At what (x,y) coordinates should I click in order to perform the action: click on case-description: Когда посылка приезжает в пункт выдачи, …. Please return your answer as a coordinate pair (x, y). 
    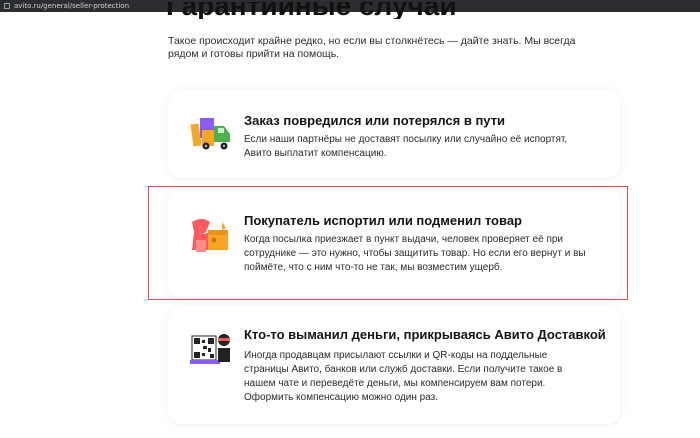
    Looking at the image, I should click on (415, 253).